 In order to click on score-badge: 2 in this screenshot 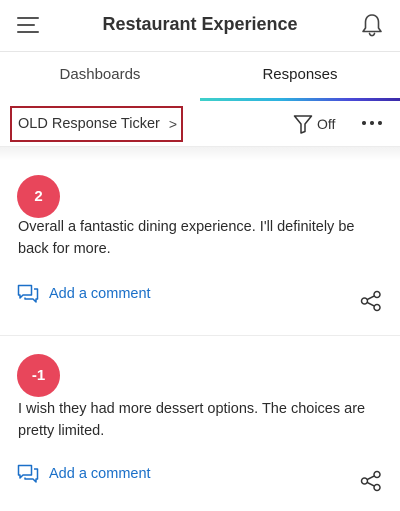, I will do `click(38, 196)`.